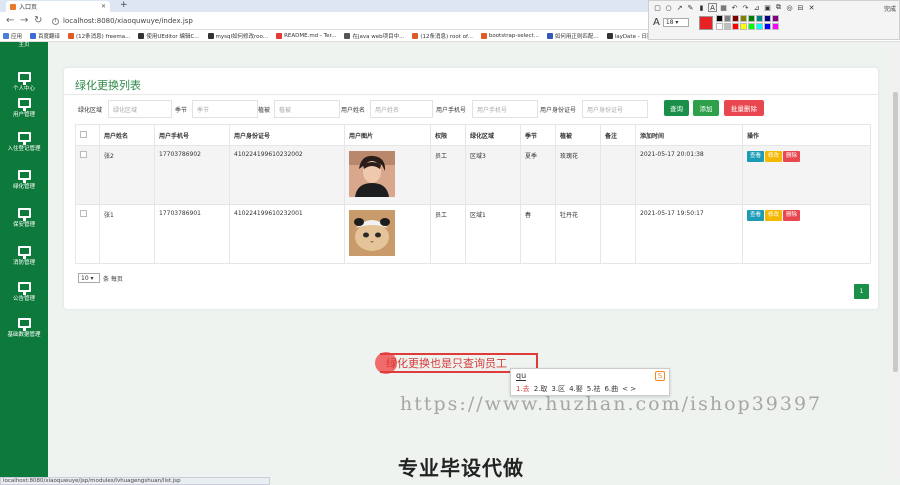  Describe the element at coordinates (541, 389) in the screenshot. I see `ime-candidate: 2.取` at that location.